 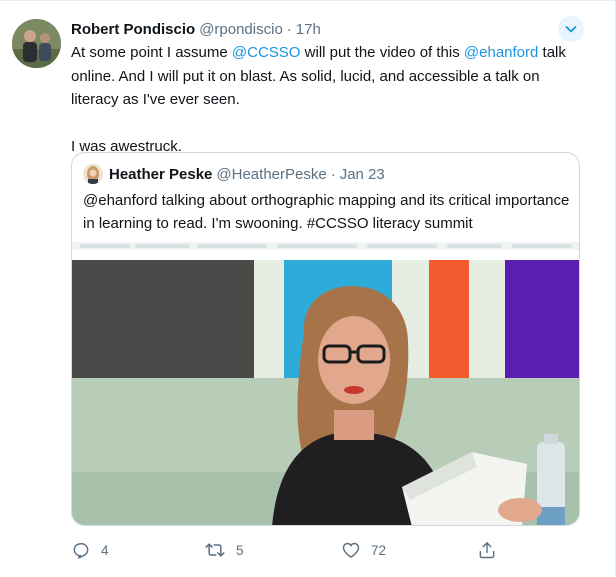 What do you see at coordinates (271, 174) in the screenshot?
I see `quoted-author-handle: @HeatherPeske` at bounding box center [271, 174].